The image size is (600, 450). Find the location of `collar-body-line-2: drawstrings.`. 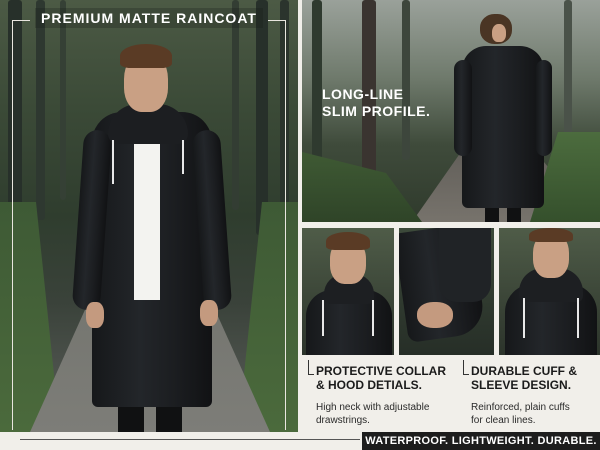

collar-body-line-2: drawstrings. is located at coordinates (343, 420).